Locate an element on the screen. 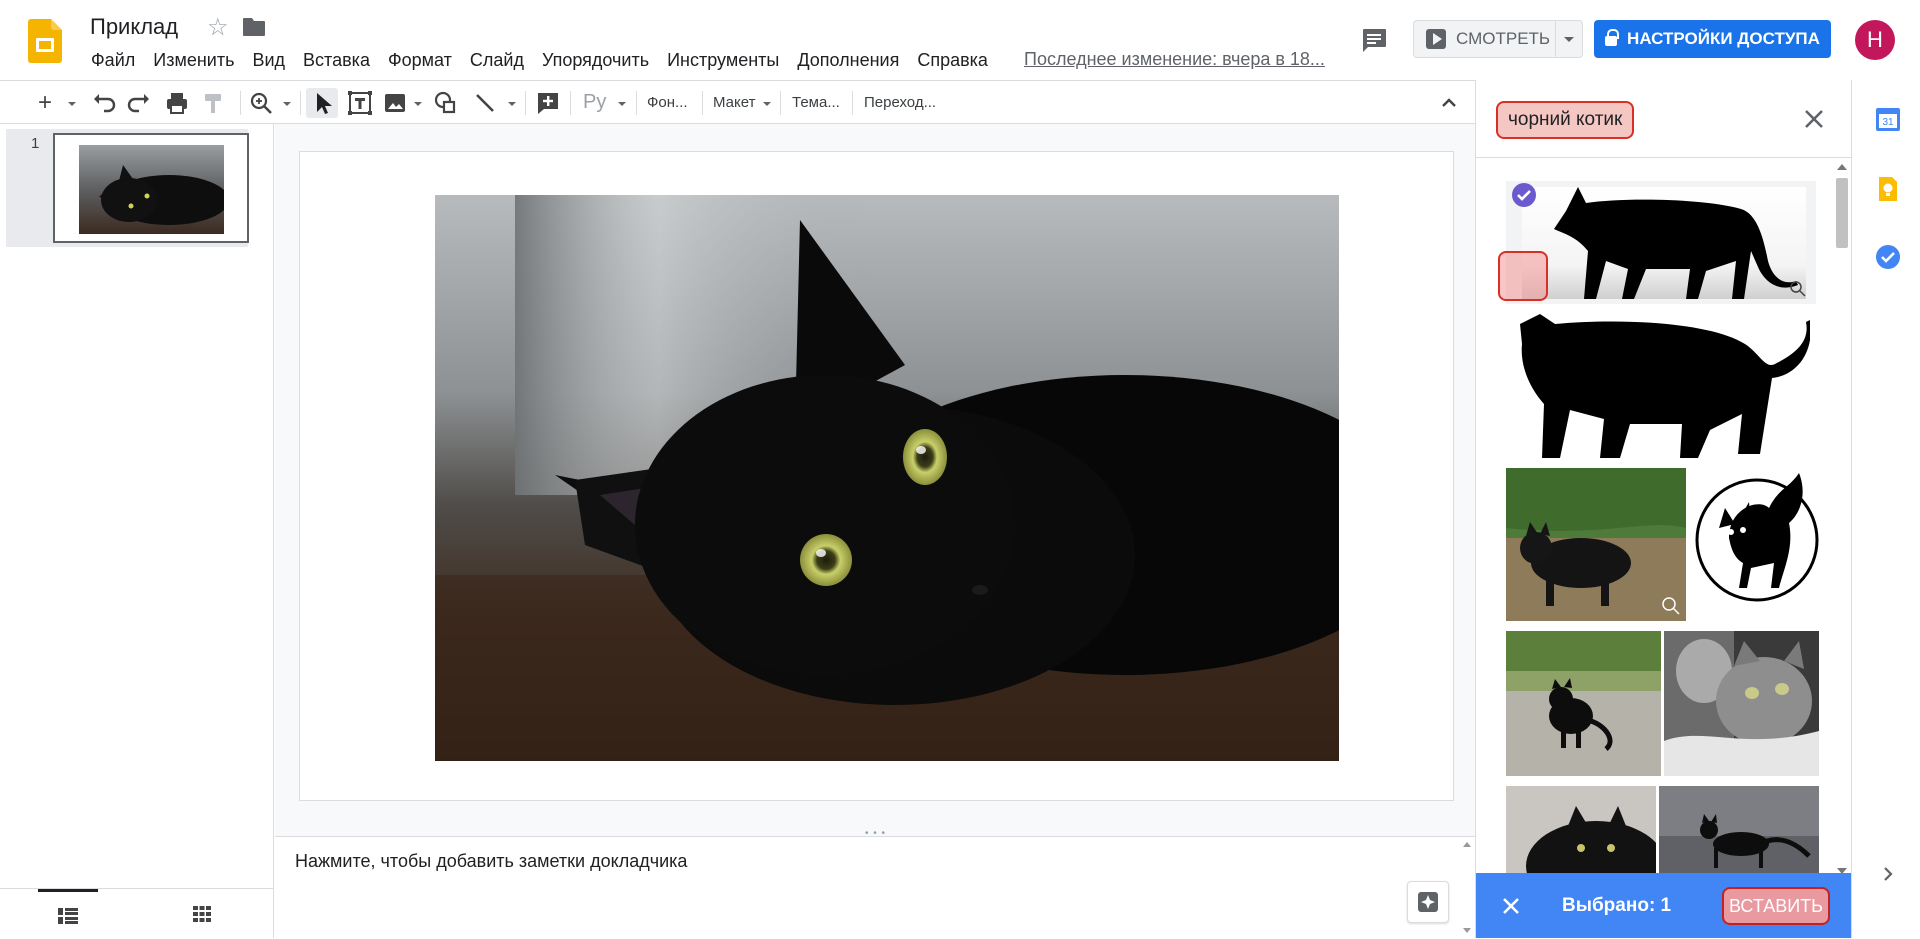 Image resolution: width=1920 pixels, height=939 pixels. menu-addons: Дополнения is located at coordinates (848, 60).